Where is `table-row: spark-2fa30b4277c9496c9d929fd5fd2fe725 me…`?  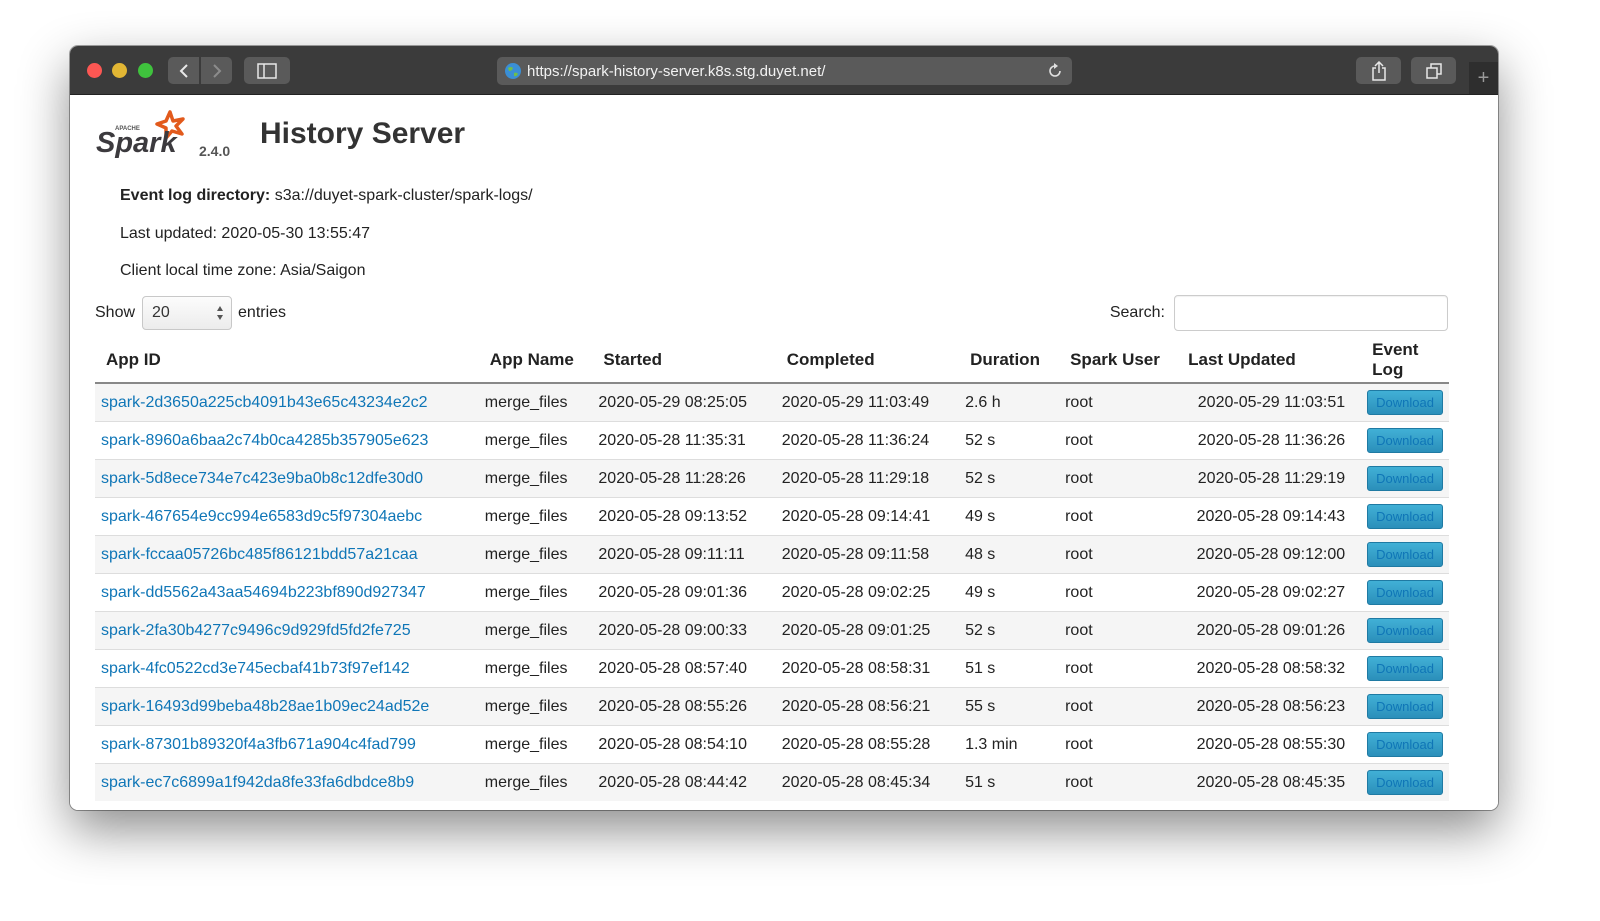
table-row: spark-2fa30b4277c9496c9d929fd5fd2fe725 me… is located at coordinates (772, 630).